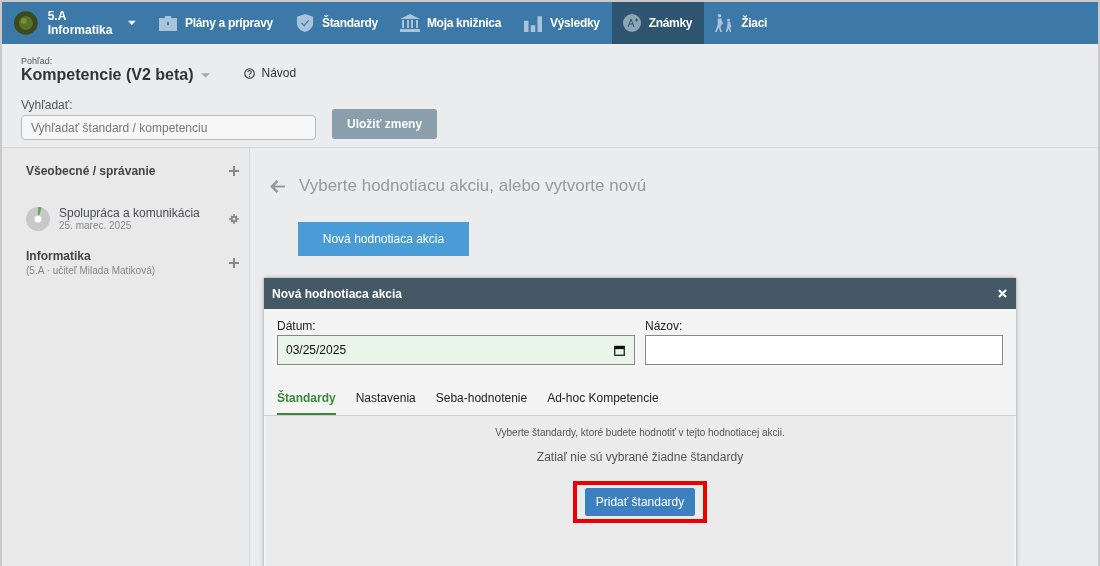  What do you see at coordinates (456, 350) in the screenshot?
I see `date-field: 03/25/2025` at bounding box center [456, 350].